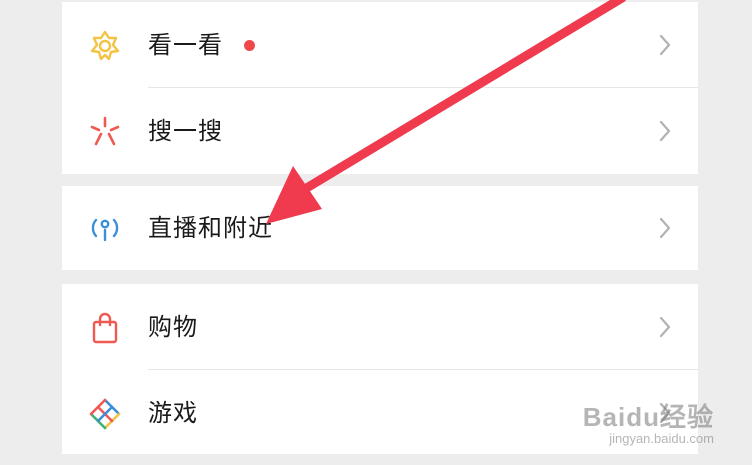  What do you see at coordinates (105, 328) in the screenshot?
I see `shopping-bag-icon` at bounding box center [105, 328].